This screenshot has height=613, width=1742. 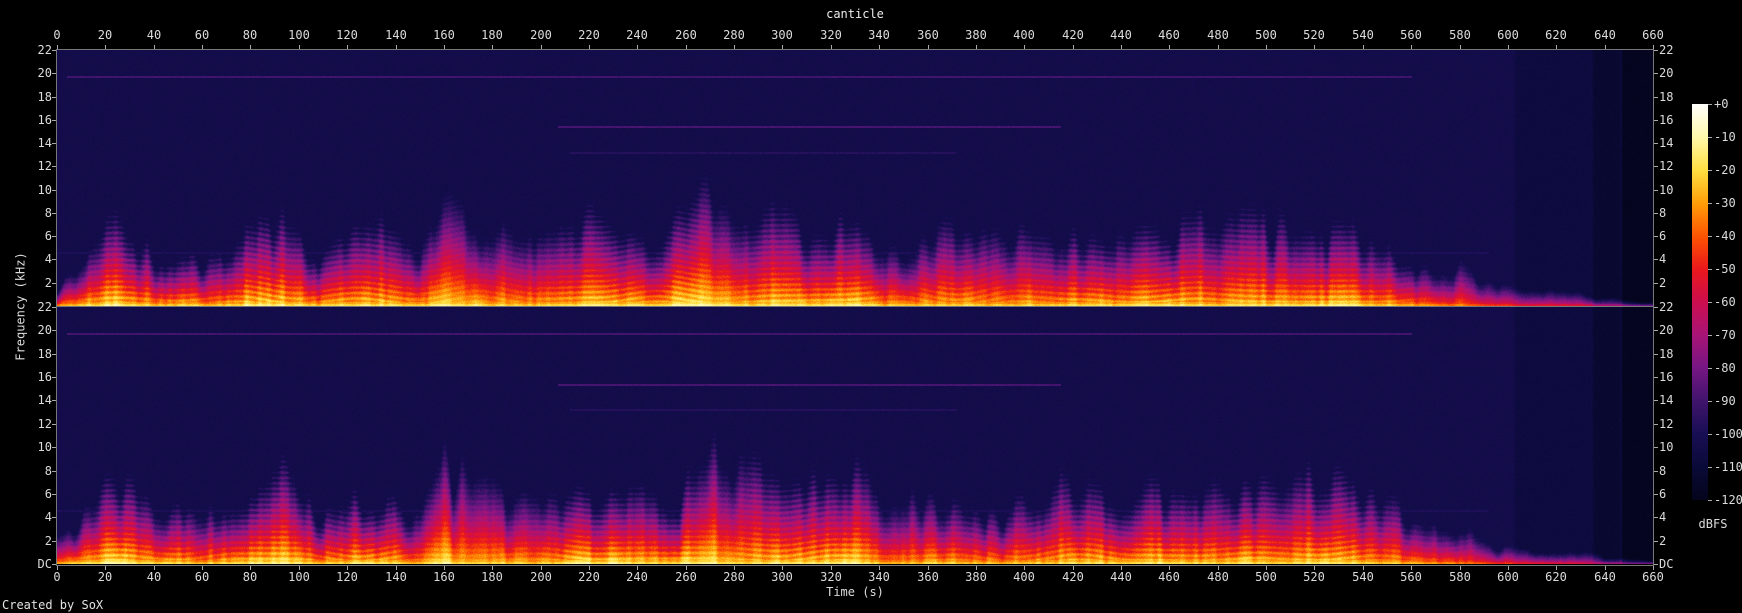 What do you see at coordinates (202, 35) in the screenshot?
I see `time-tick-label-top: 60` at bounding box center [202, 35].